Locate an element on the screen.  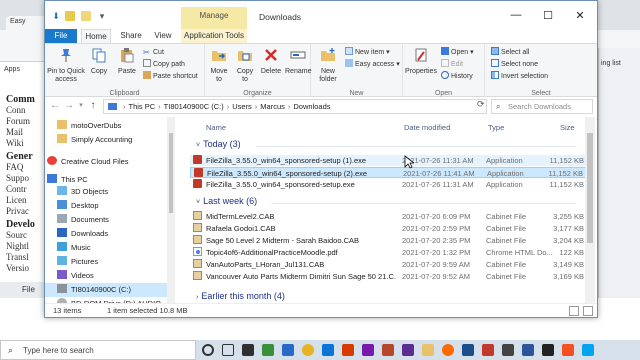
sidebar-link: Sourc is located at coordinates (26, 235).